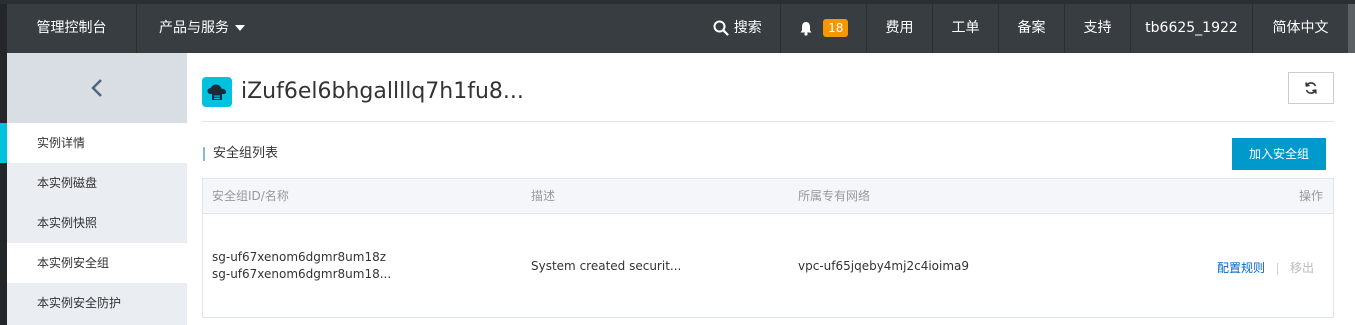  I want to click on ticket-link: 工单, so click(965, 28).